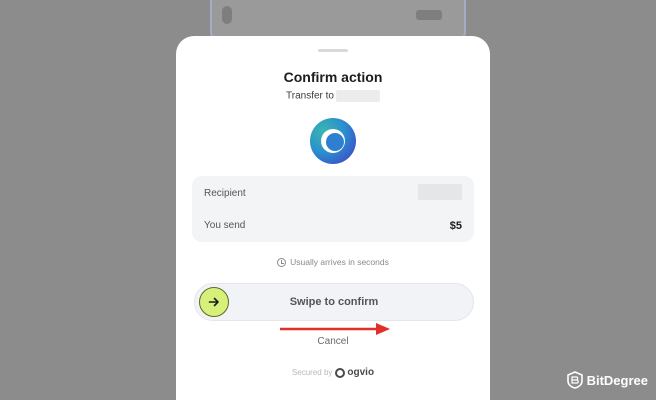 The width and height of the screenshot is (656, 400). I want to click on arrival-note-text: Usually arrives in seconds, so click(339, 262).